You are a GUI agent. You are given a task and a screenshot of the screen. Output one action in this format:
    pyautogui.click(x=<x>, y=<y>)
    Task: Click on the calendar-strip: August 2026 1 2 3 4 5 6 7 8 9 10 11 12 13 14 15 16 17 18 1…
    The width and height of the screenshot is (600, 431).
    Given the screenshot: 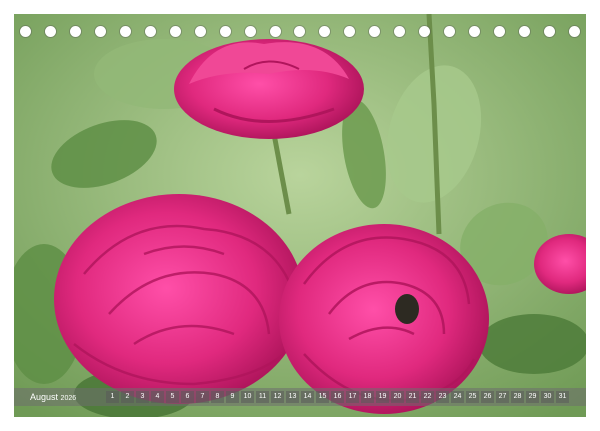 What is the action you would take?
    pyautogui.click(x=300, y=397)
    